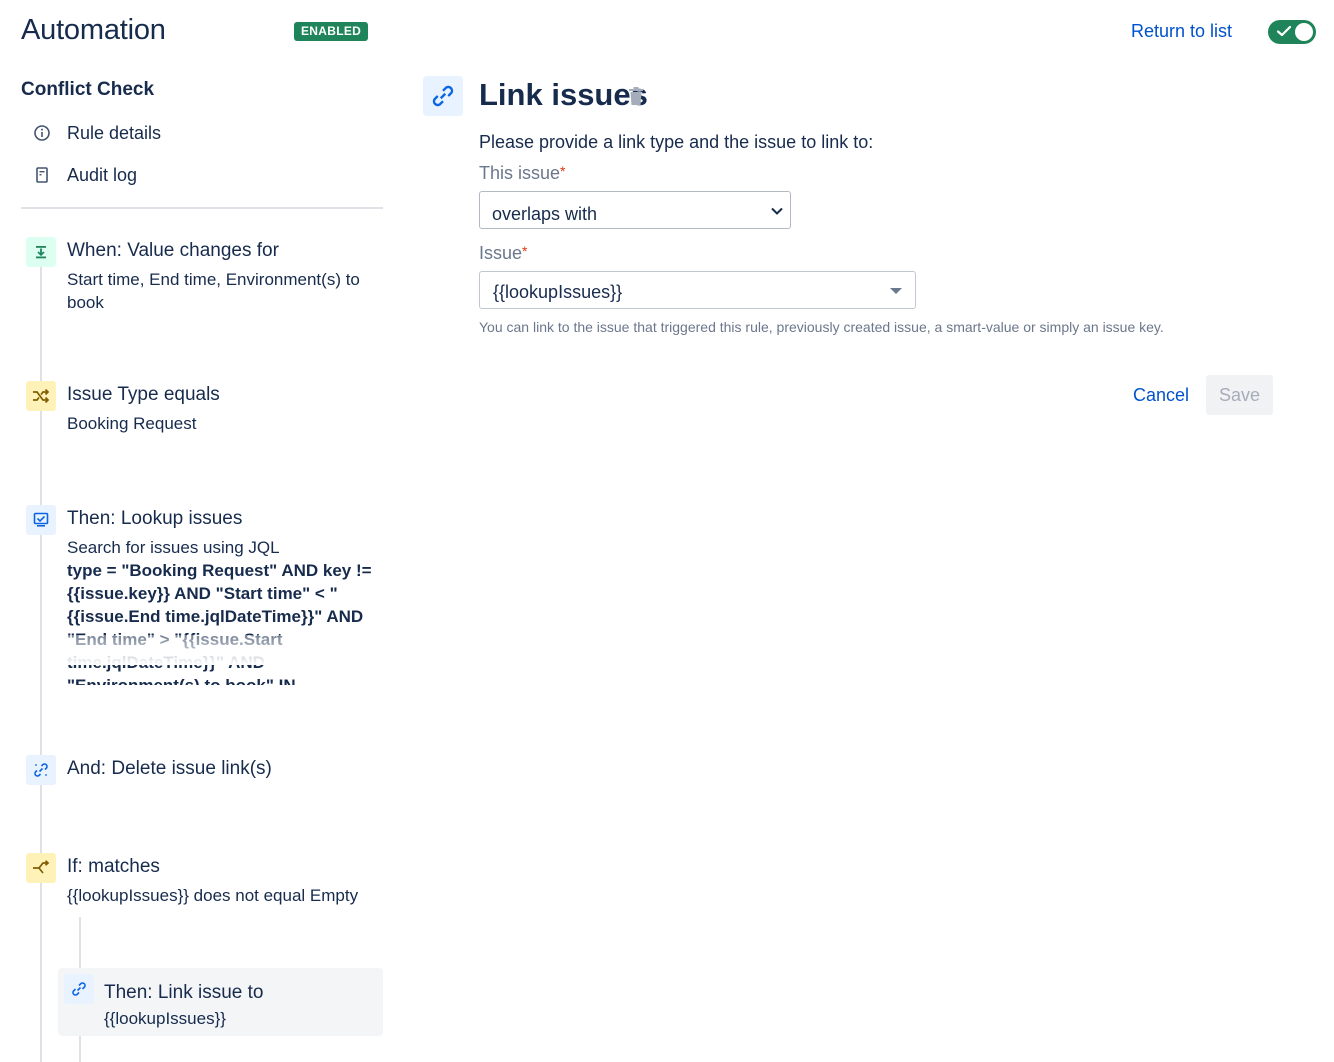  Describe the element at coordinates (114, 132) in the screenshot. I see `nav-label: Rule details` at that location.